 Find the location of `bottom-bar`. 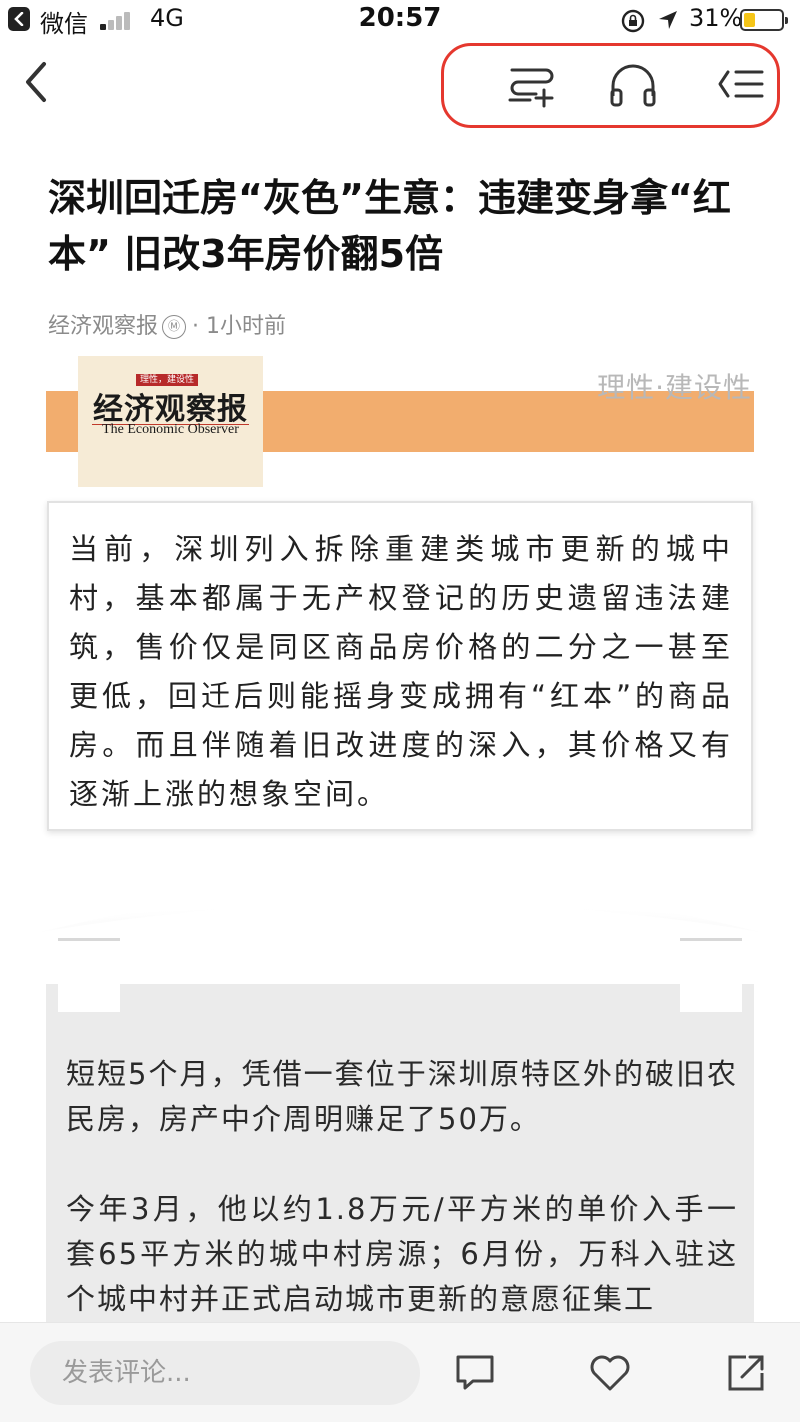

bottom-bar is located at coordinates (400, 1372).